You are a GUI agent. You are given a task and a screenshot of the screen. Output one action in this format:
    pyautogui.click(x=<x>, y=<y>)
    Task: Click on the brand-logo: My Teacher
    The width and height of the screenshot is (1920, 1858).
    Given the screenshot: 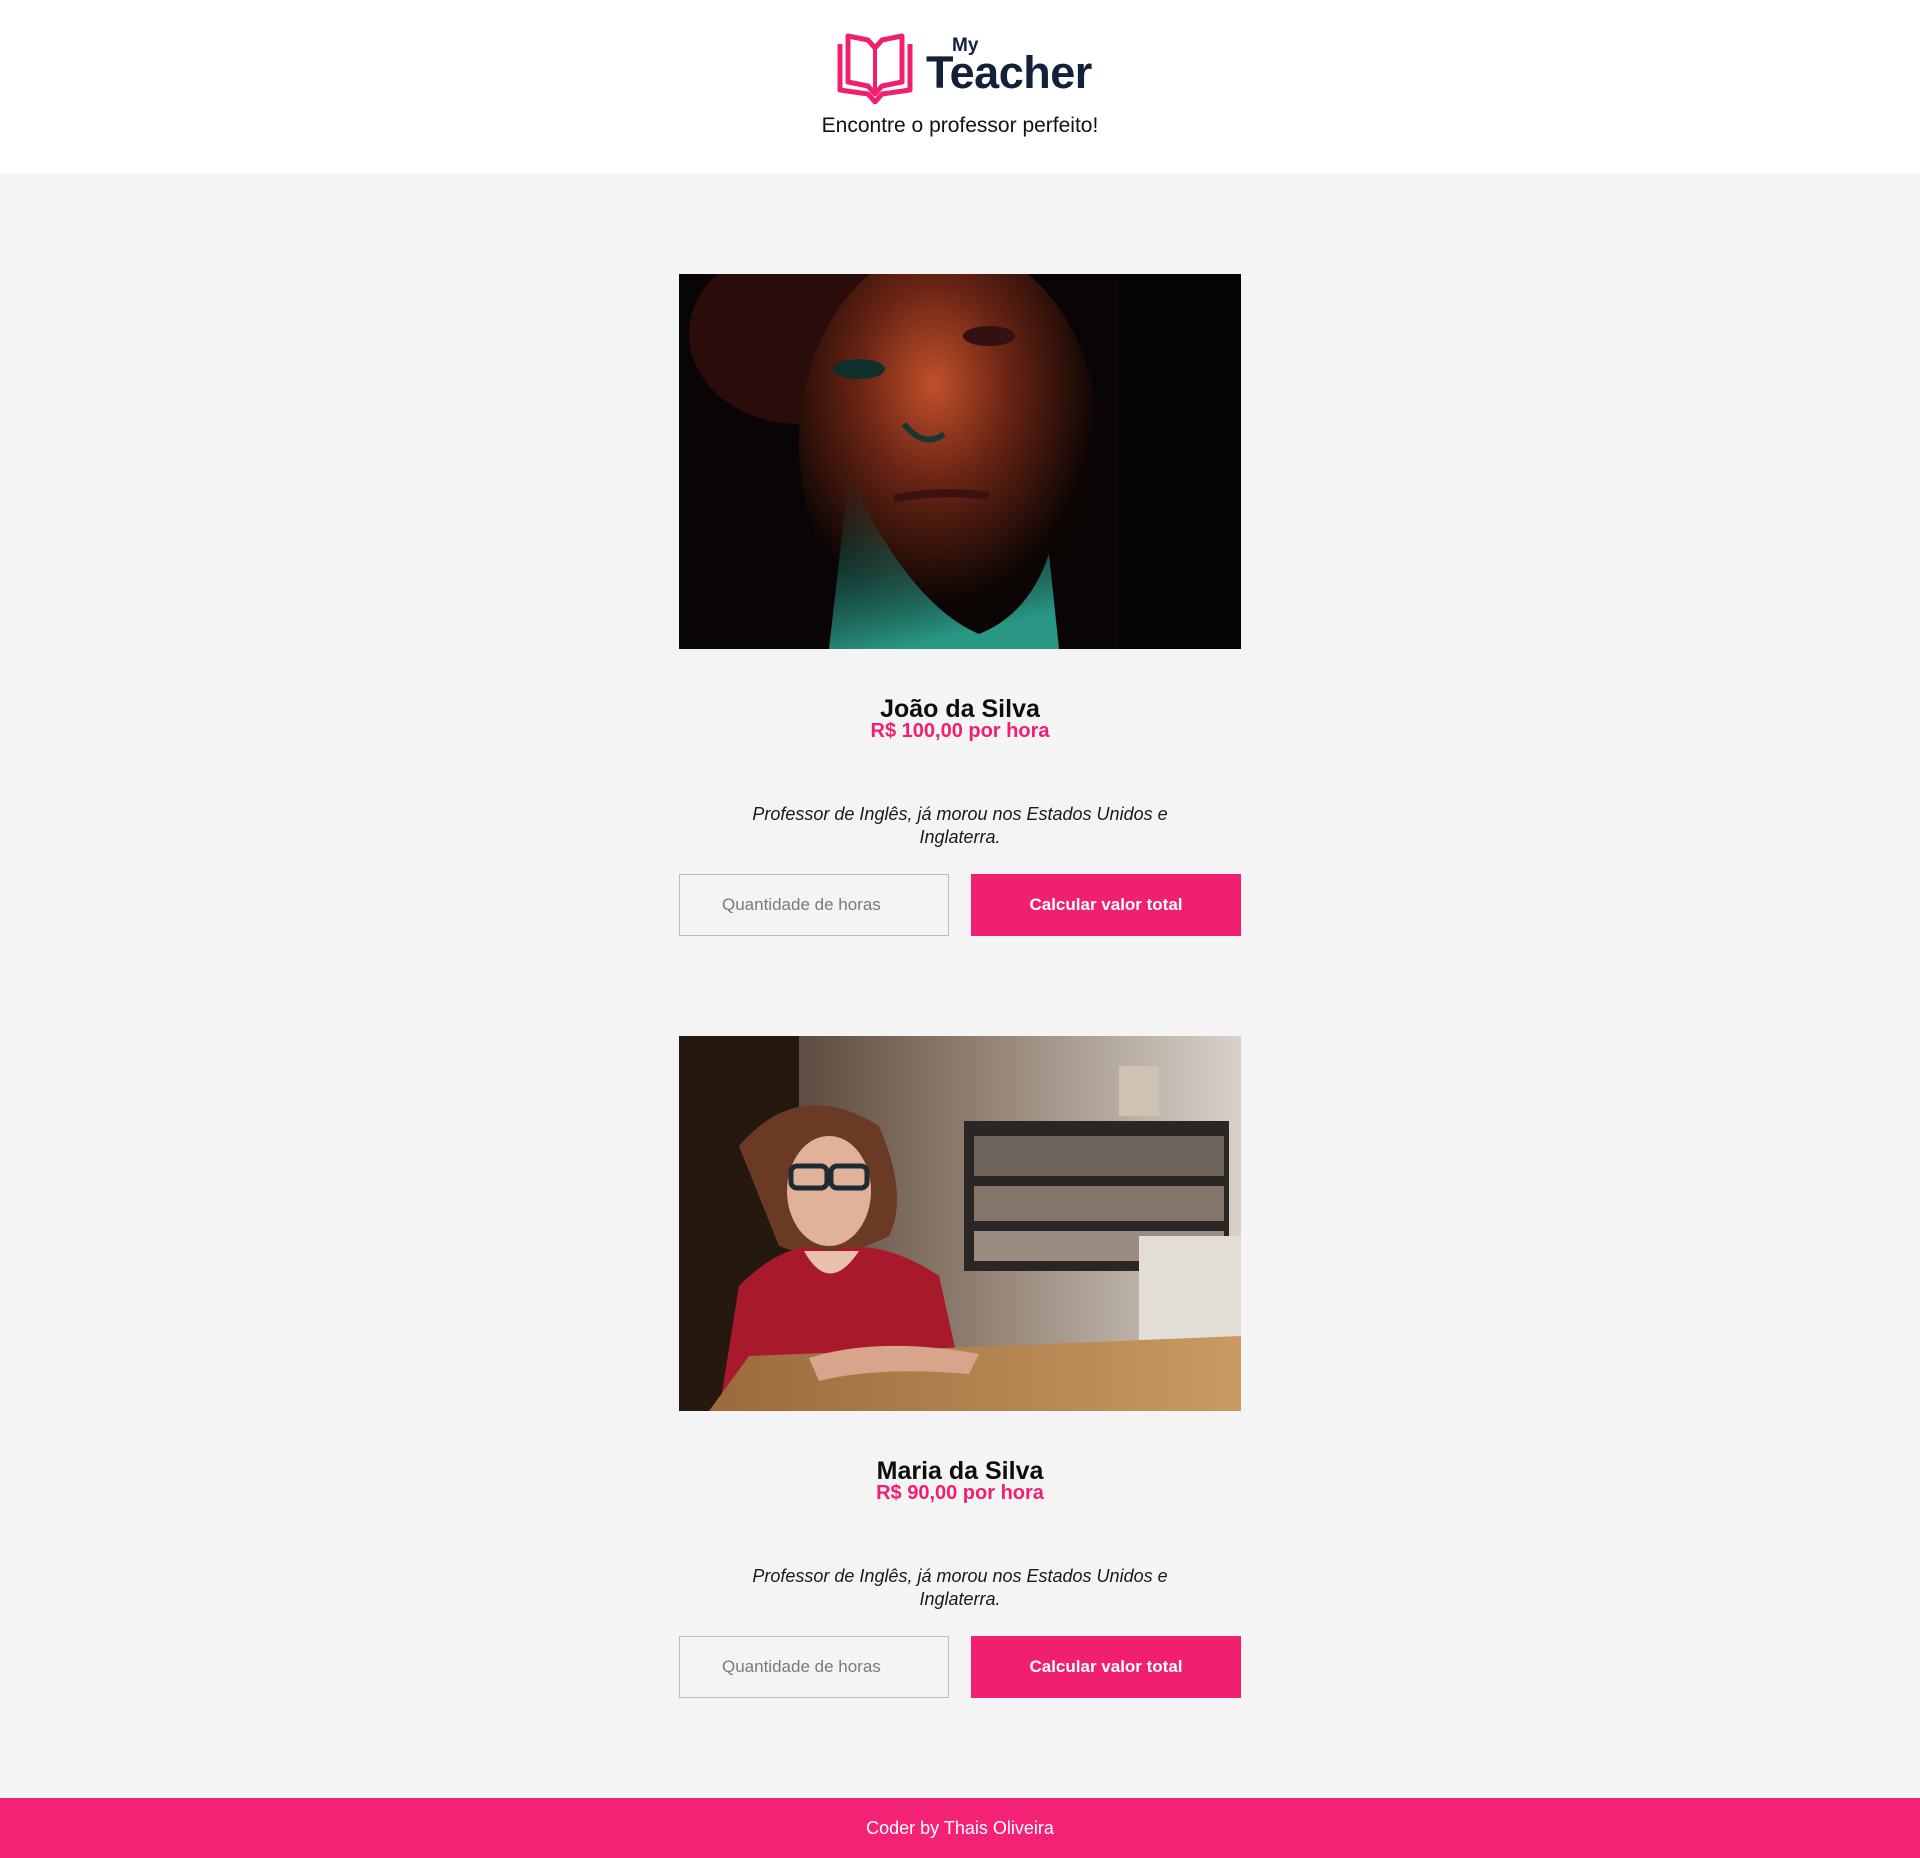 What is the action you would take?
    pyautogui.click(x=963, y=68)
    